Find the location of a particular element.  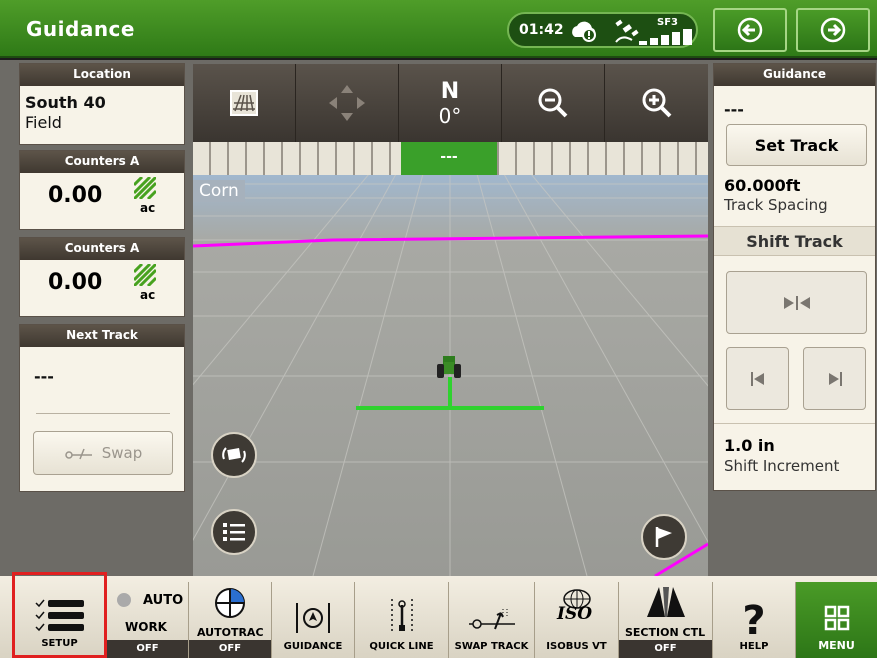

autotrac-label: AUTOTRAC is located at coordinates (230, 632).